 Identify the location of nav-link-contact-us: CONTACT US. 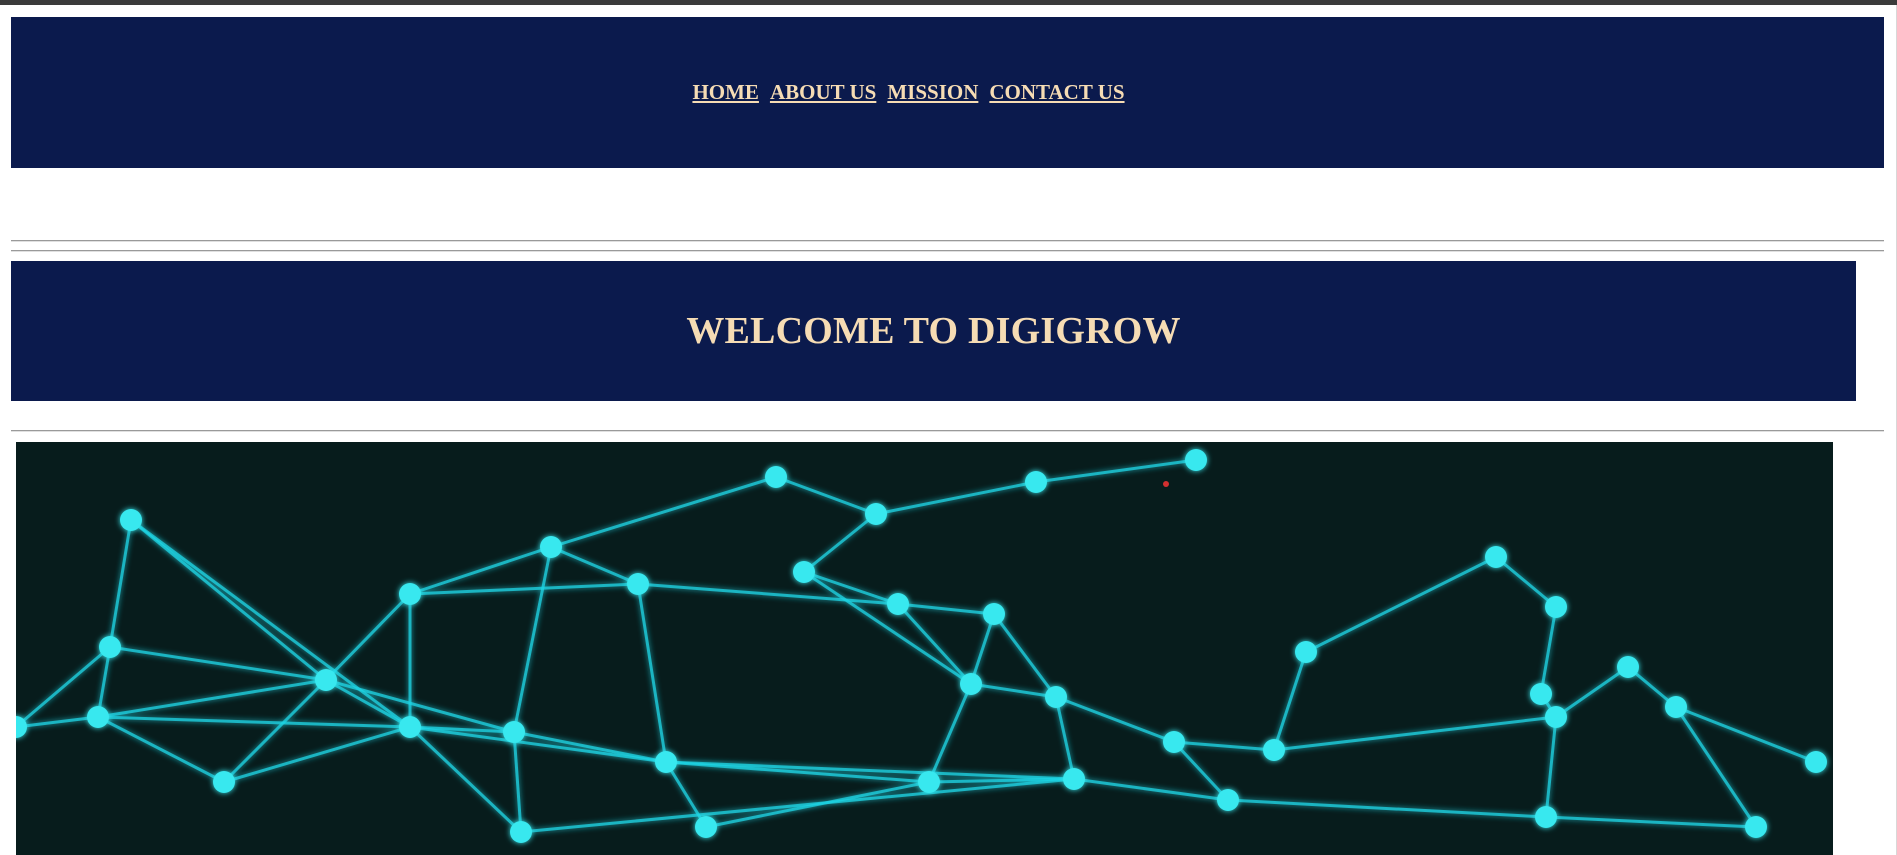
(1056, 92).